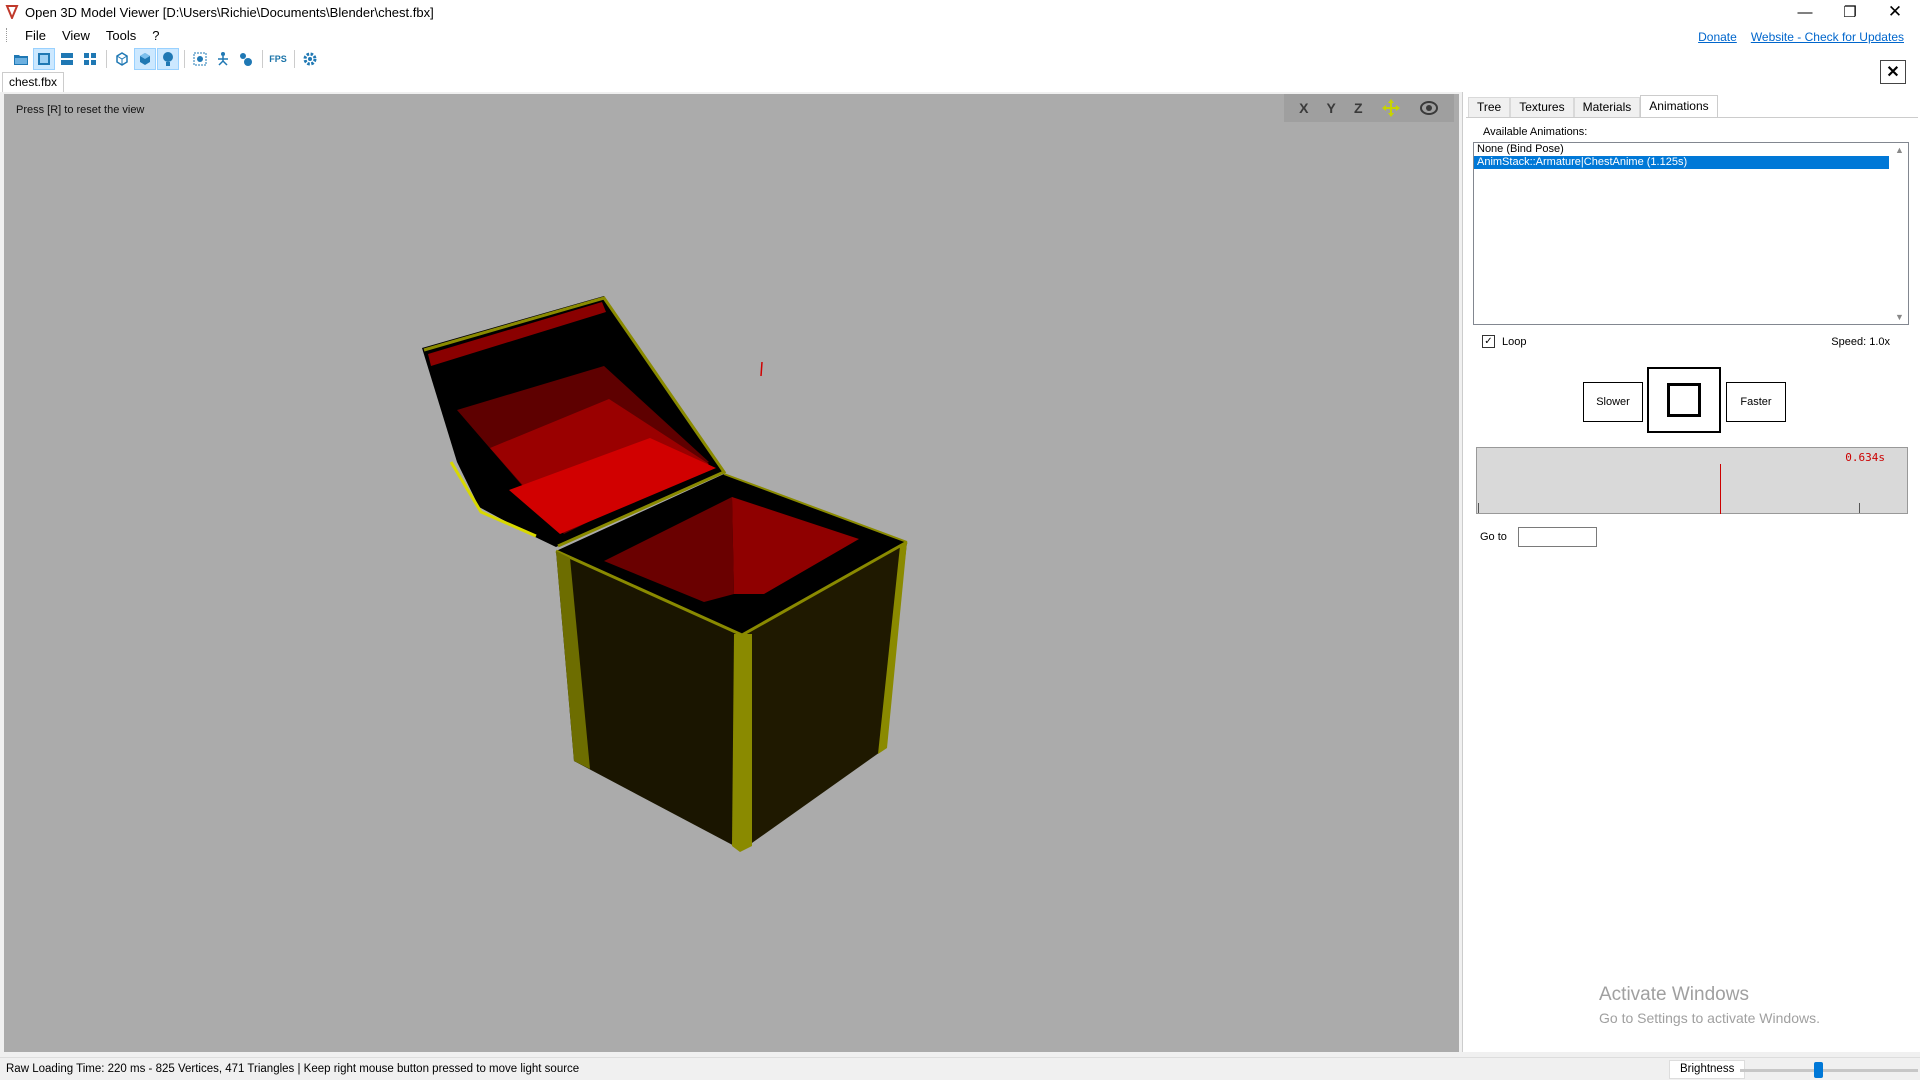  Describe the element at coordinates (1692, 117) in the screenshot. I see `tab-divider` at that location.